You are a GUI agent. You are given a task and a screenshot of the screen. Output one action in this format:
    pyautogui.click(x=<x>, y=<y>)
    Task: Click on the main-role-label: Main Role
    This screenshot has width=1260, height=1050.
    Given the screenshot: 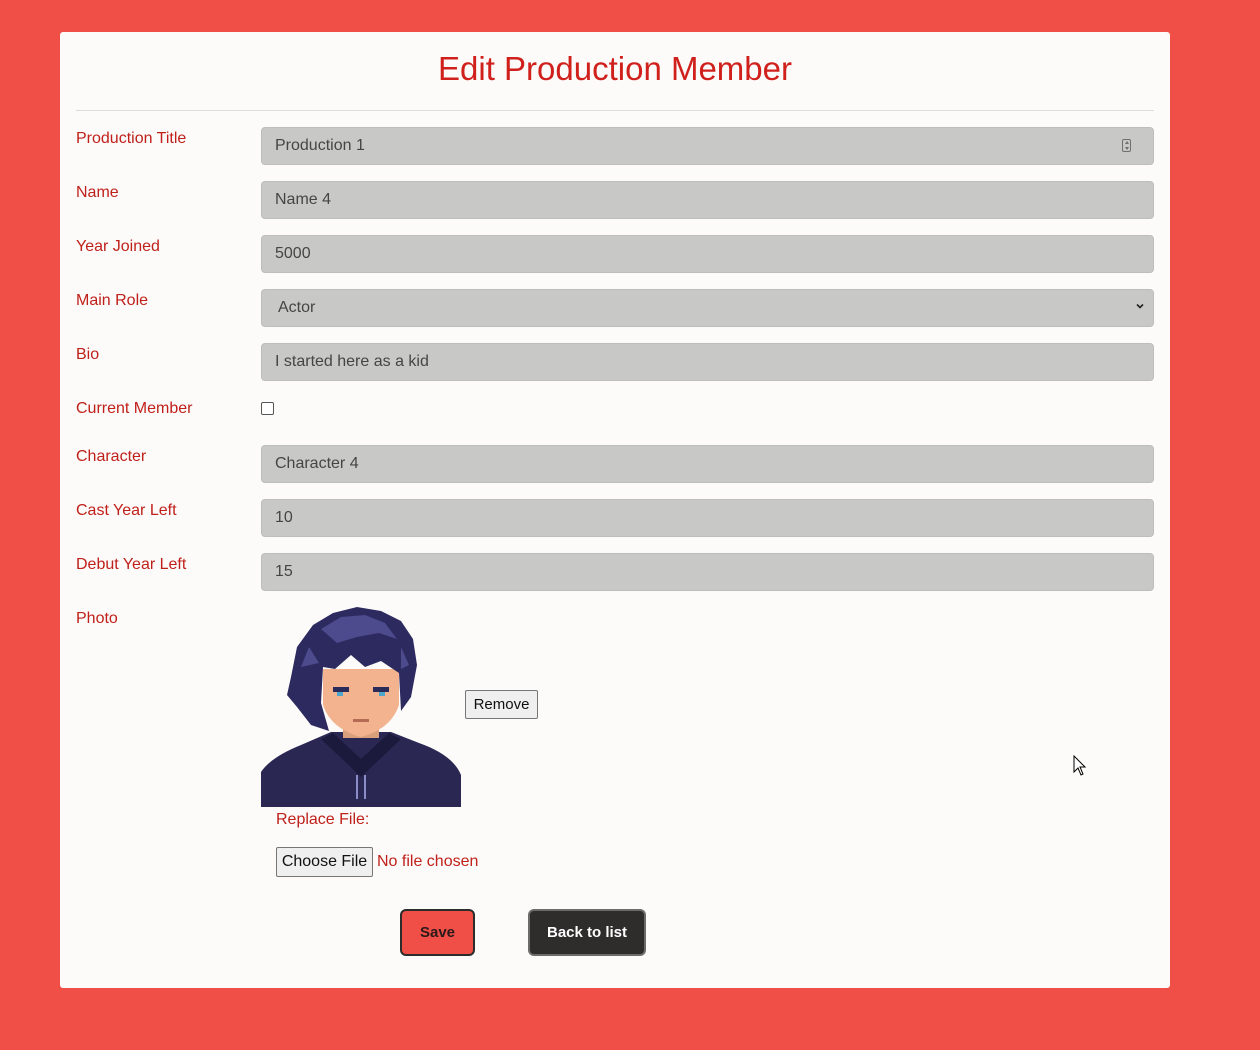 What is the action you would take?
    pyautogui.click(x=112, y=300)
    